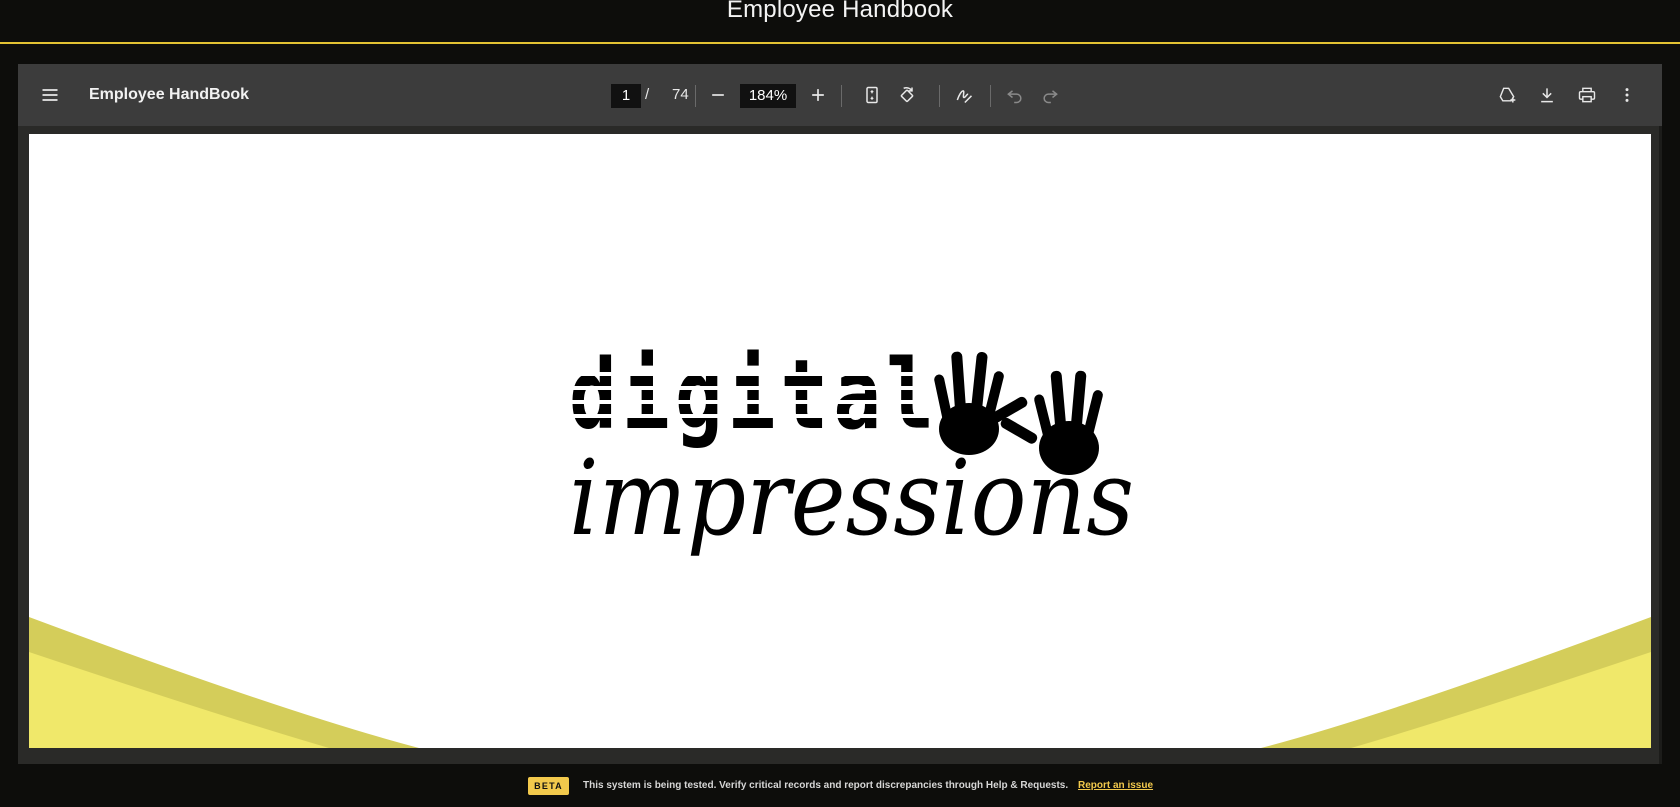 This screenshot has height=807, width=1680. I want to click on zoom-in-icon, so click(818, 95).